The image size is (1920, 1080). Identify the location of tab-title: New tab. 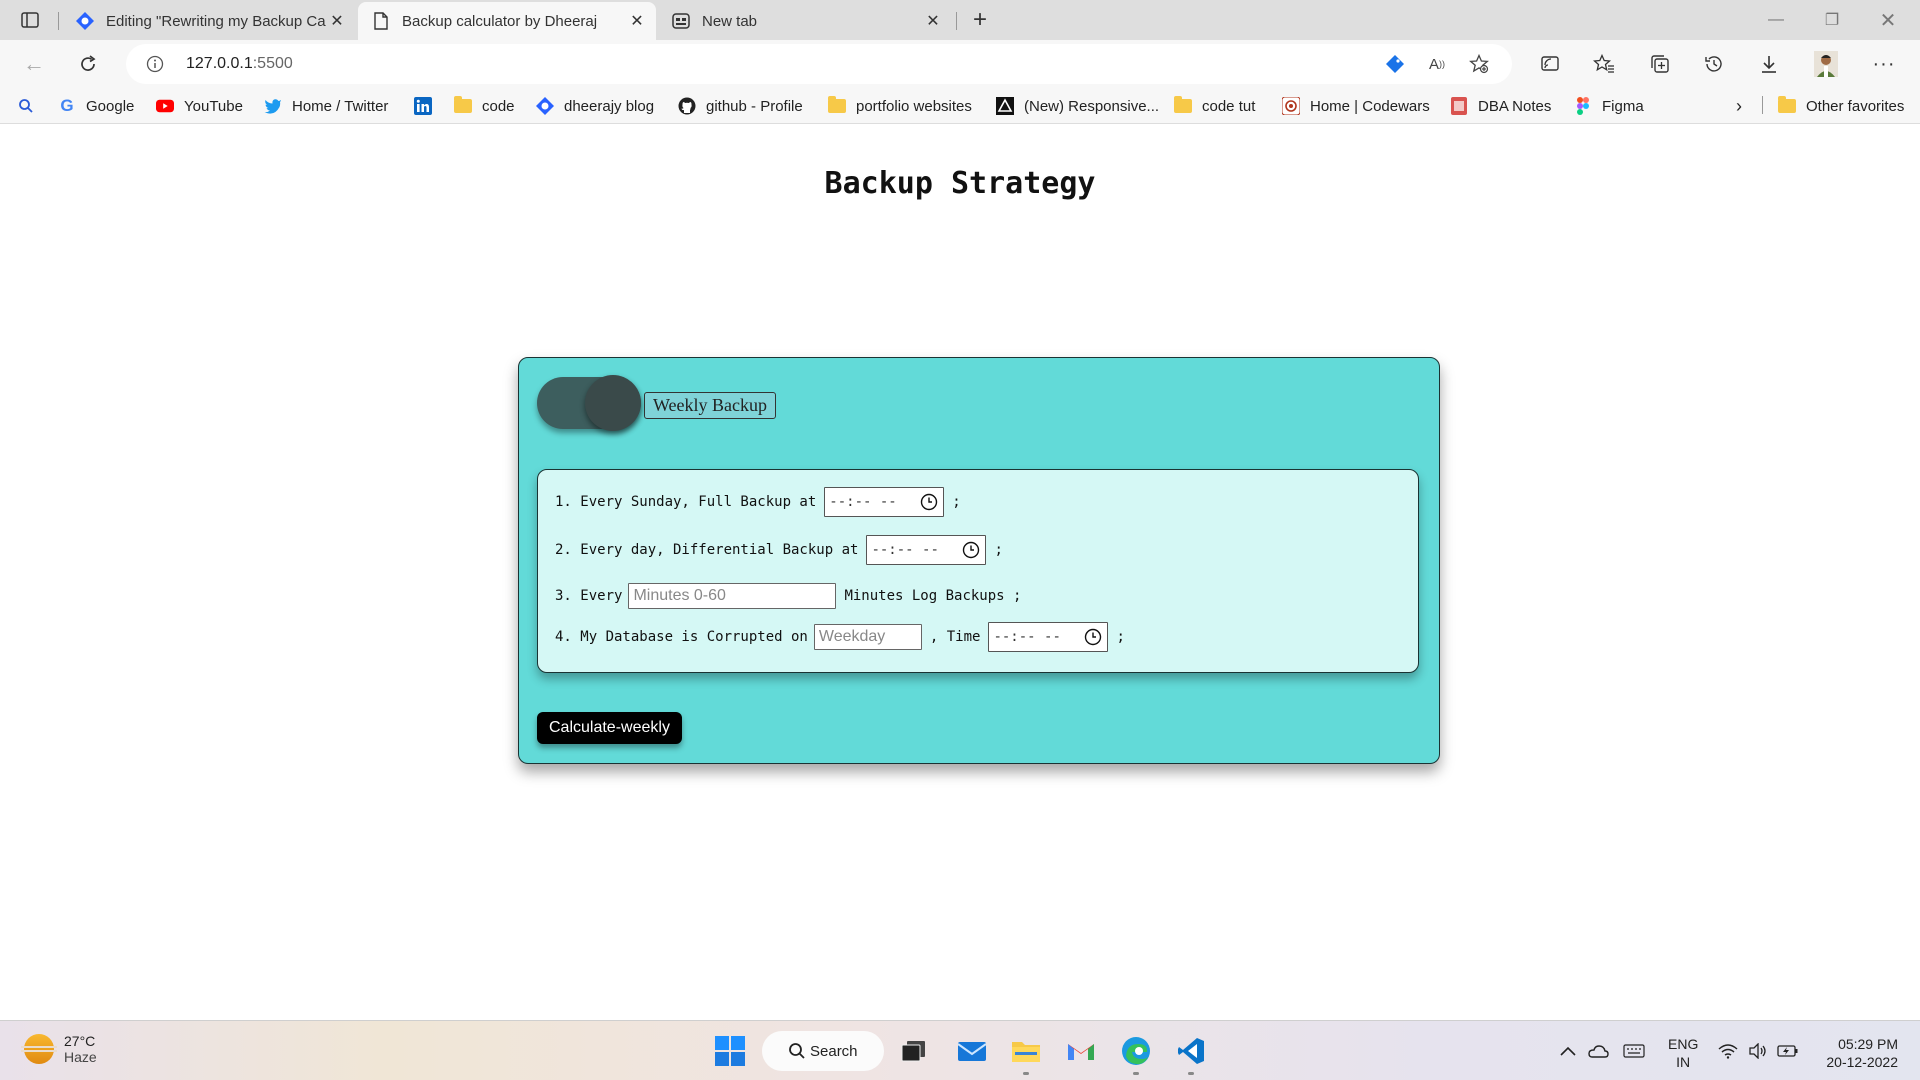
(730, 21).